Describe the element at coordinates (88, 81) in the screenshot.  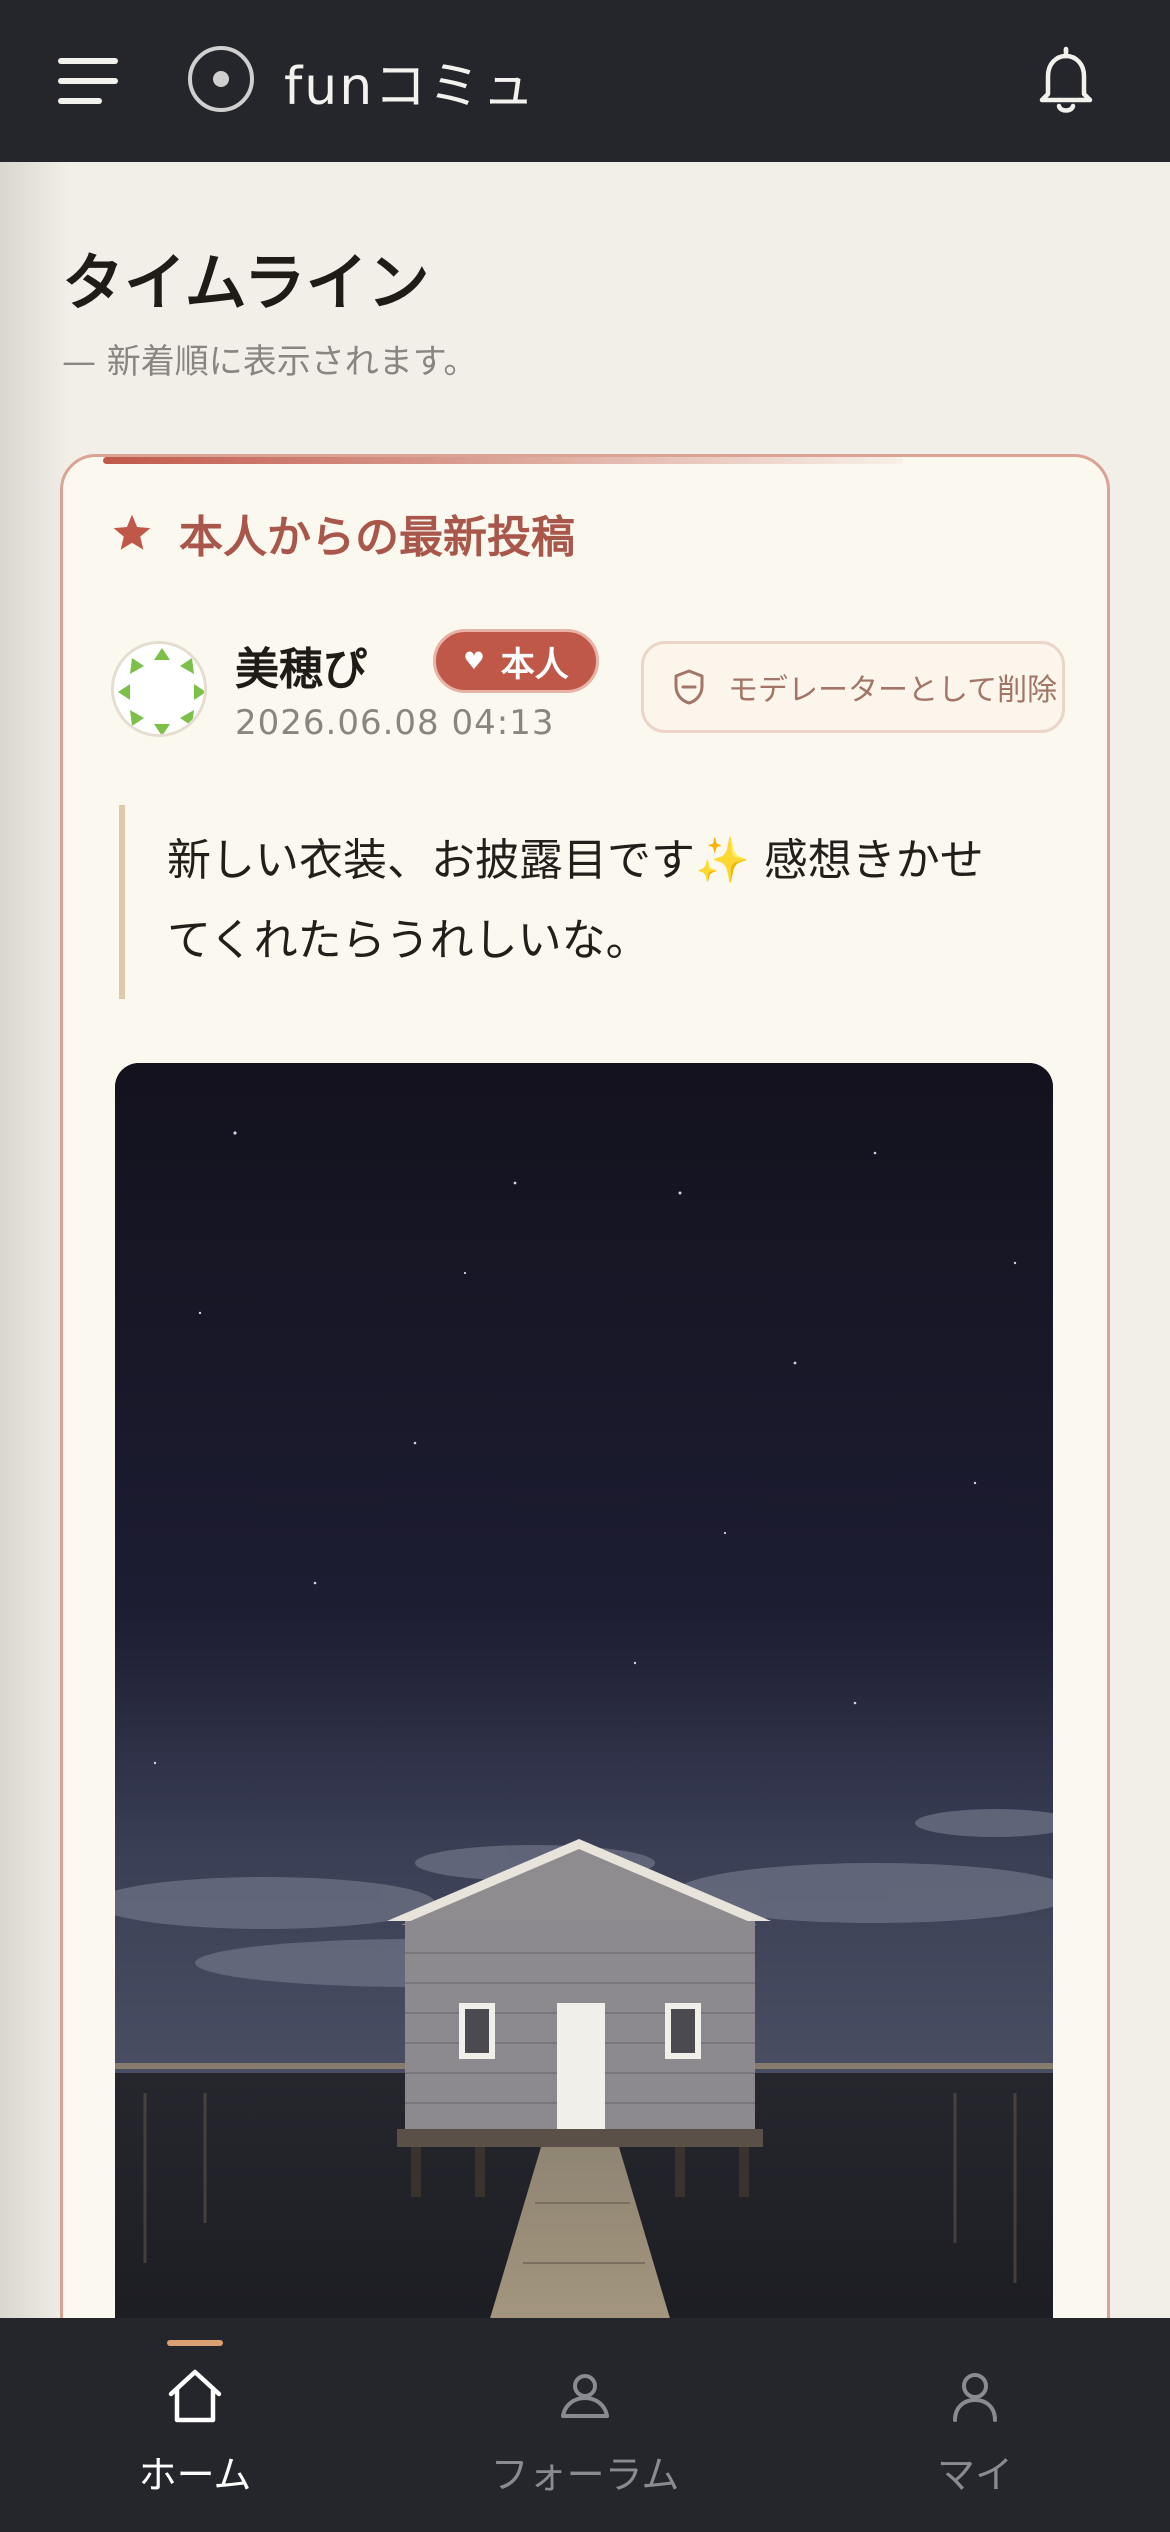
I see `menu-icon` at that location.